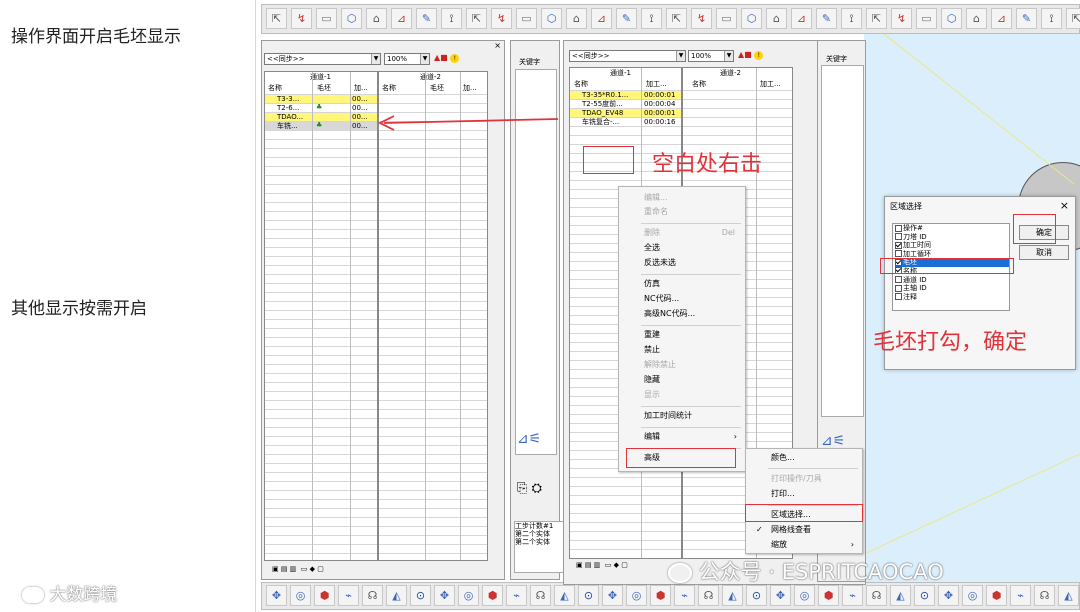  What do you see at coordinates (804, 545) in the screenshot?
I see `submenu-item-zoom: 缩放 ›` at bounding box center [804, 545].